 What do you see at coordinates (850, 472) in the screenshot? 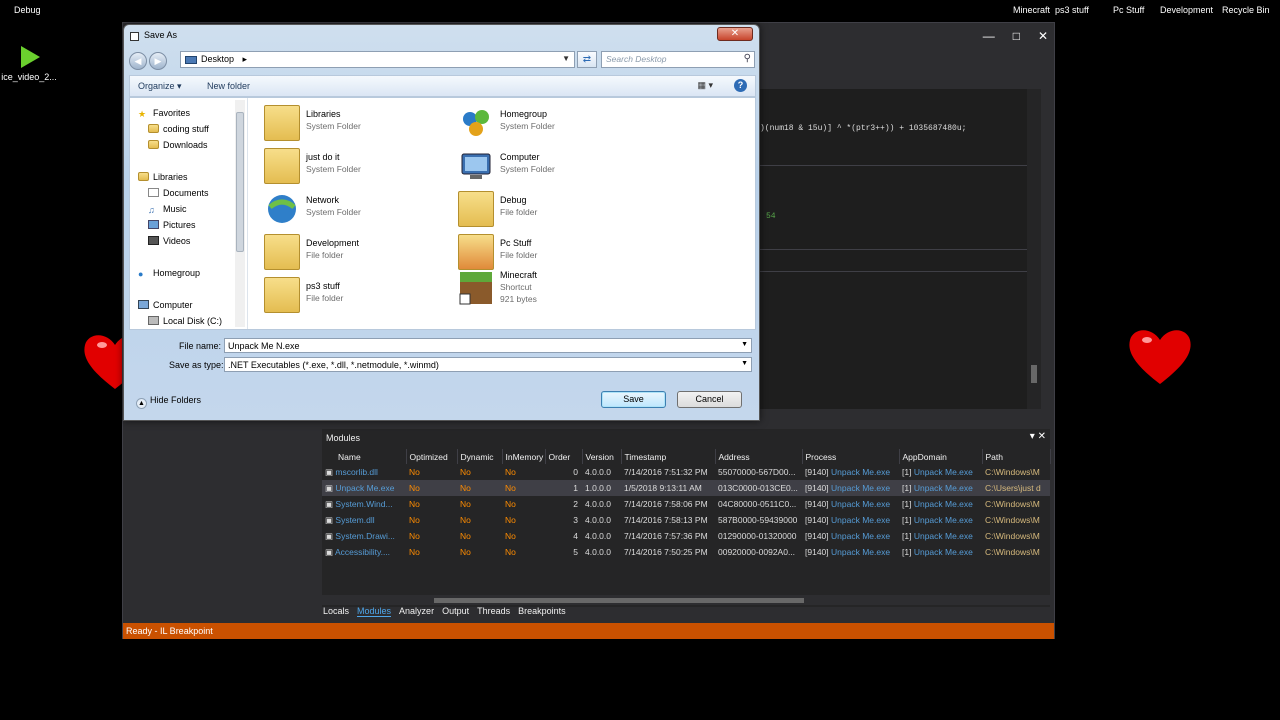
I see `table-cell-process: [9140] Unpack Me.exe` at bounding box center [850, 472].